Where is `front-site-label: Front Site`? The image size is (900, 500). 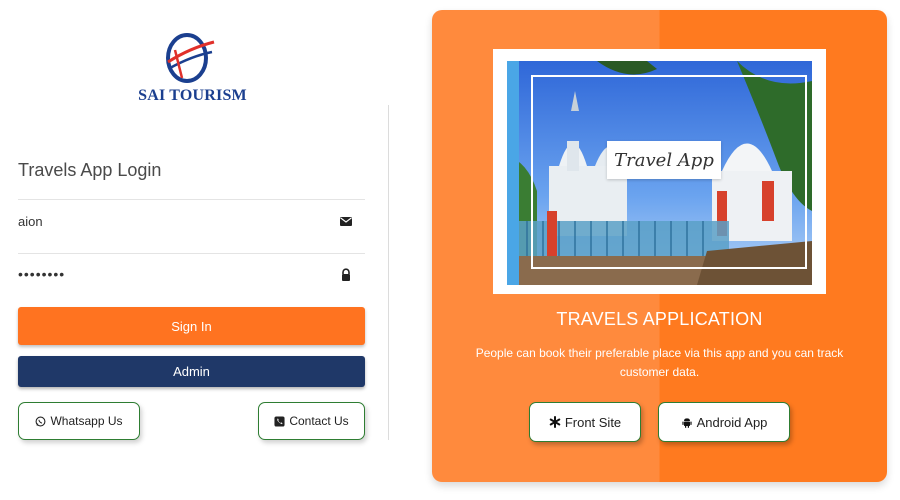 front-site-label: Front Site is located at coordinates (593, 422).